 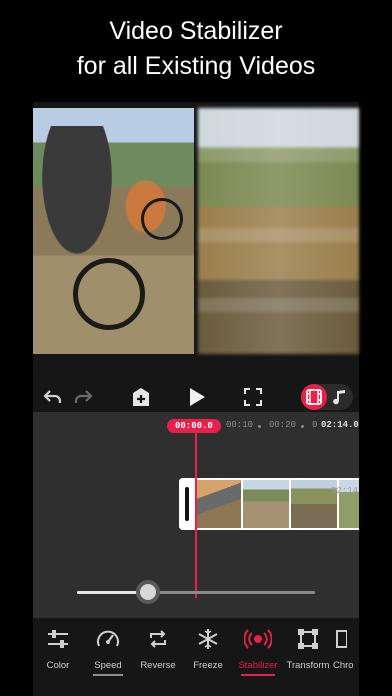 What do you see at coordinates (108, 658) in the screenshot?
I see `tool-speed: Speed` at bounding box center [108, 658].